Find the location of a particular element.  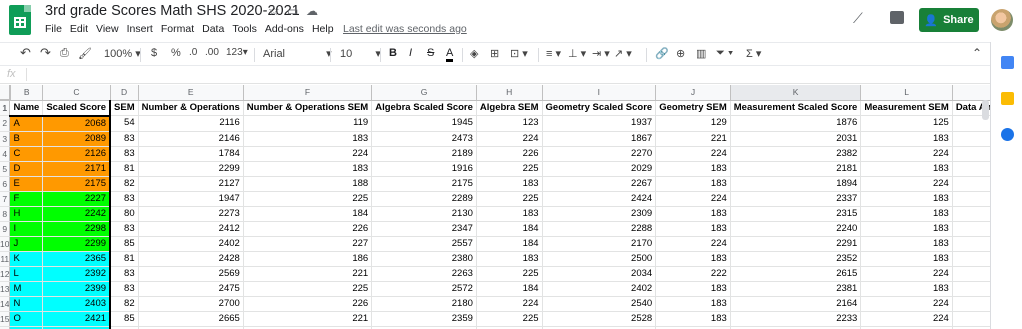

strikethrough-button: S is located at coordinates (430, 53).